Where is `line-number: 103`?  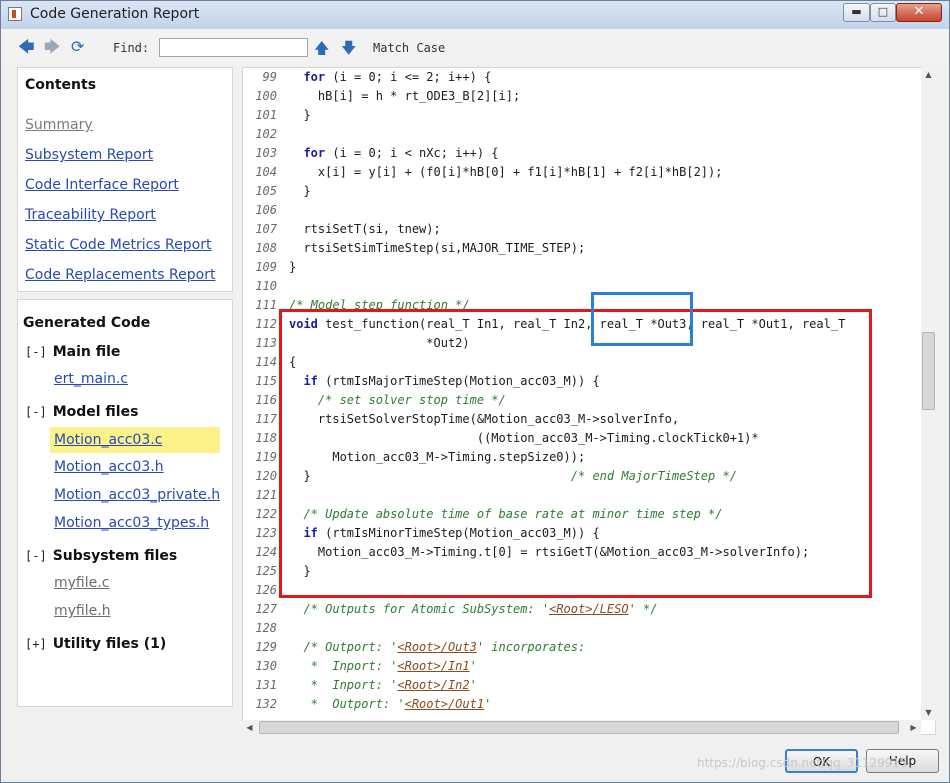
line-number: 103 is located at coordinates (266, 153).